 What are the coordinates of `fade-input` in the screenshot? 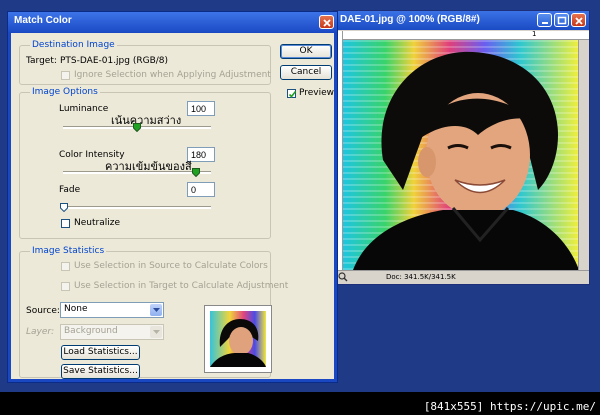 It's located at (201, 189).